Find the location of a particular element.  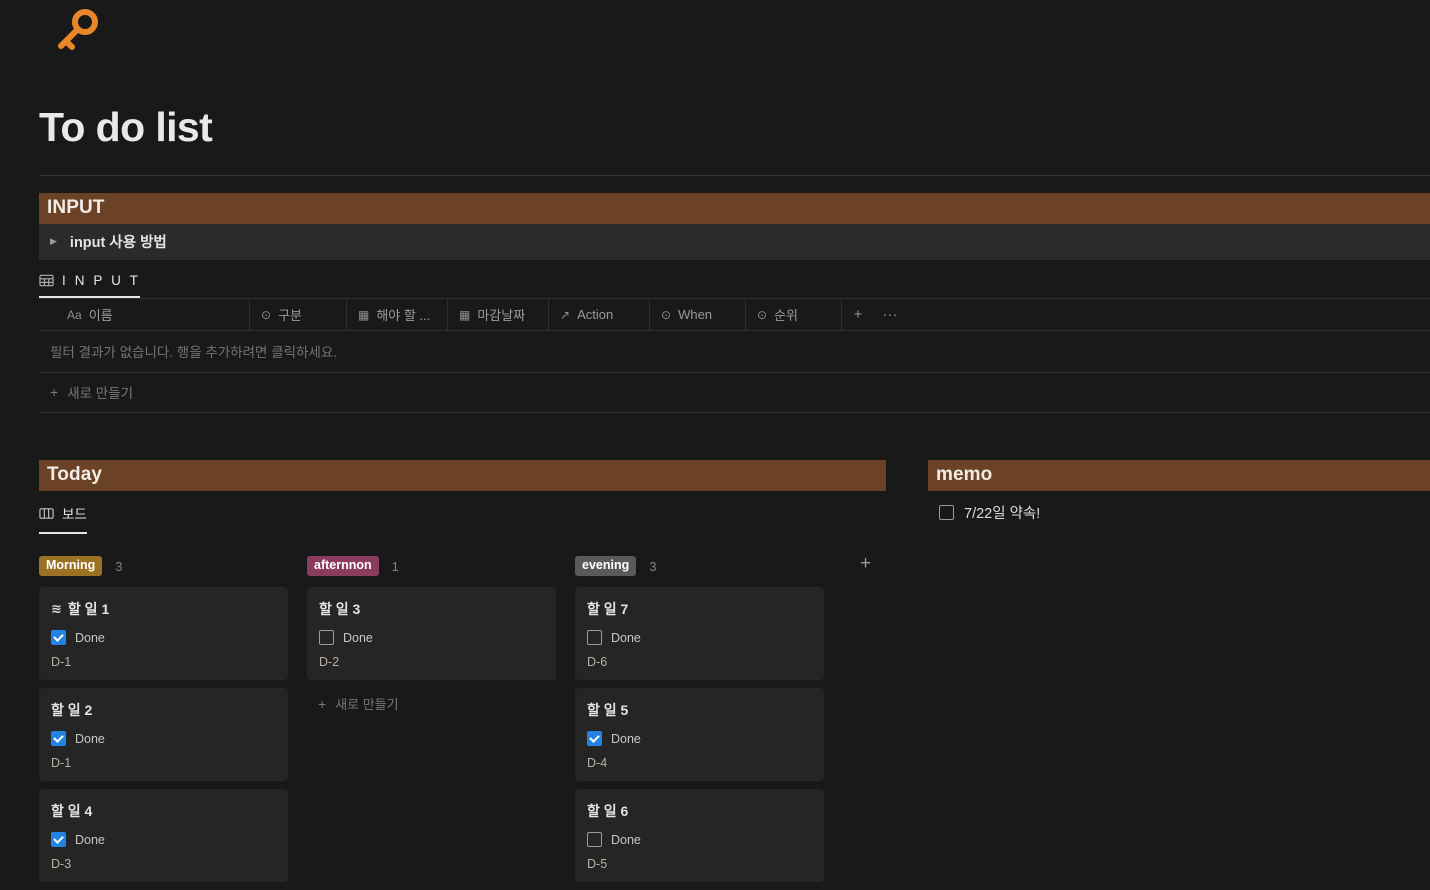

table-icon is located at coordinates (46, 280).